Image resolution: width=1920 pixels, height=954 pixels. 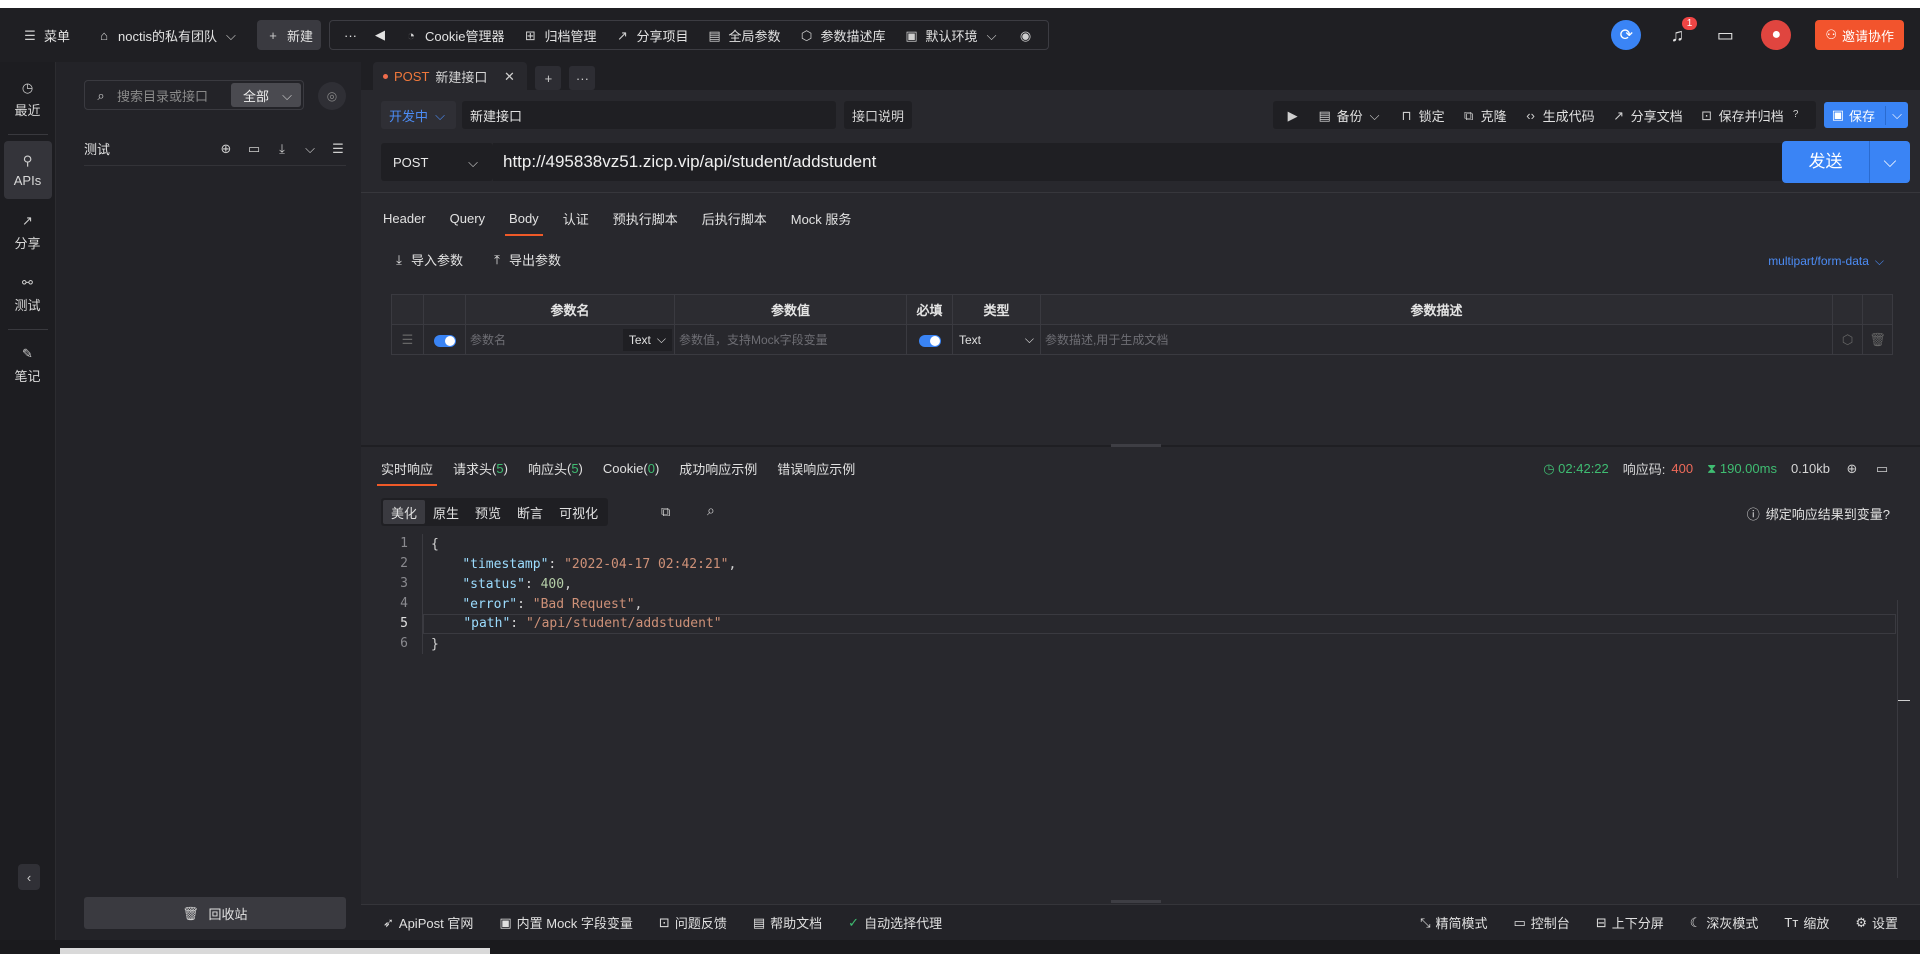 I want to click on share-project-button: ↗ 分享项目, so click(x=651, y=35).